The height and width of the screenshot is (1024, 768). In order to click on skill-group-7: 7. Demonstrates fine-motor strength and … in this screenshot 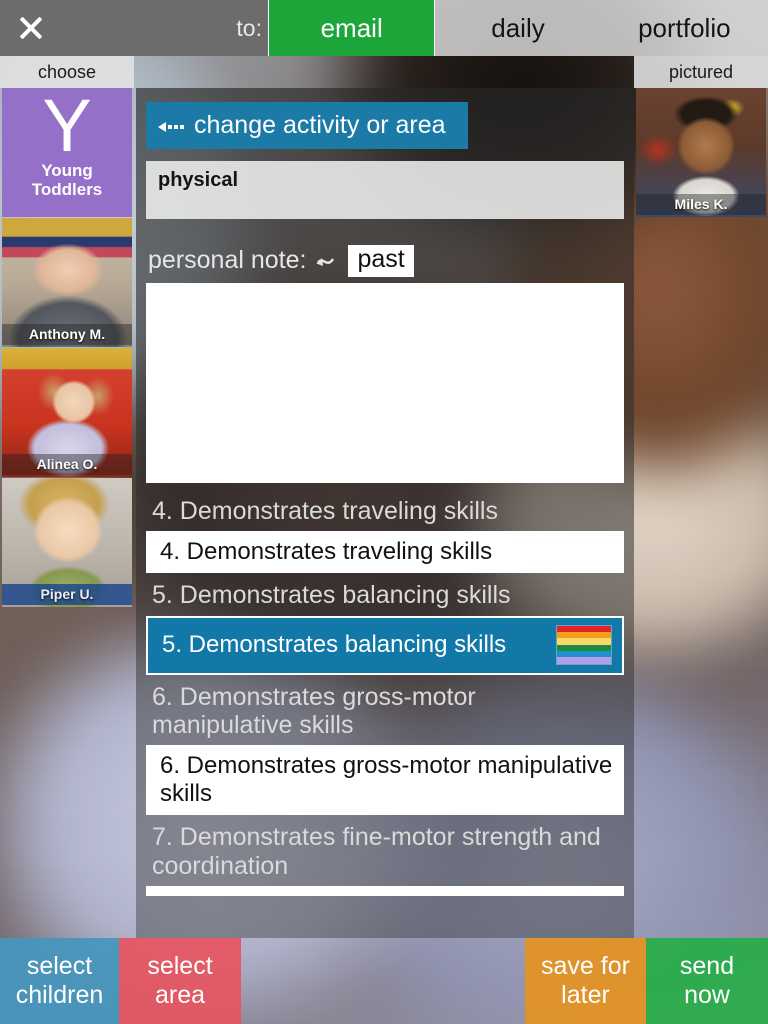, I will do `click(385, 858)`.